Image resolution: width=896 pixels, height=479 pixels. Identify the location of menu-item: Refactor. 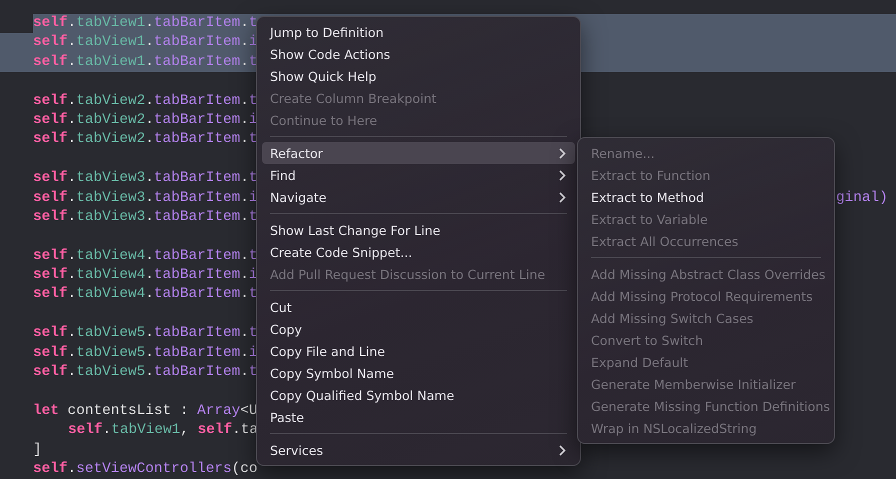
(418, 153).